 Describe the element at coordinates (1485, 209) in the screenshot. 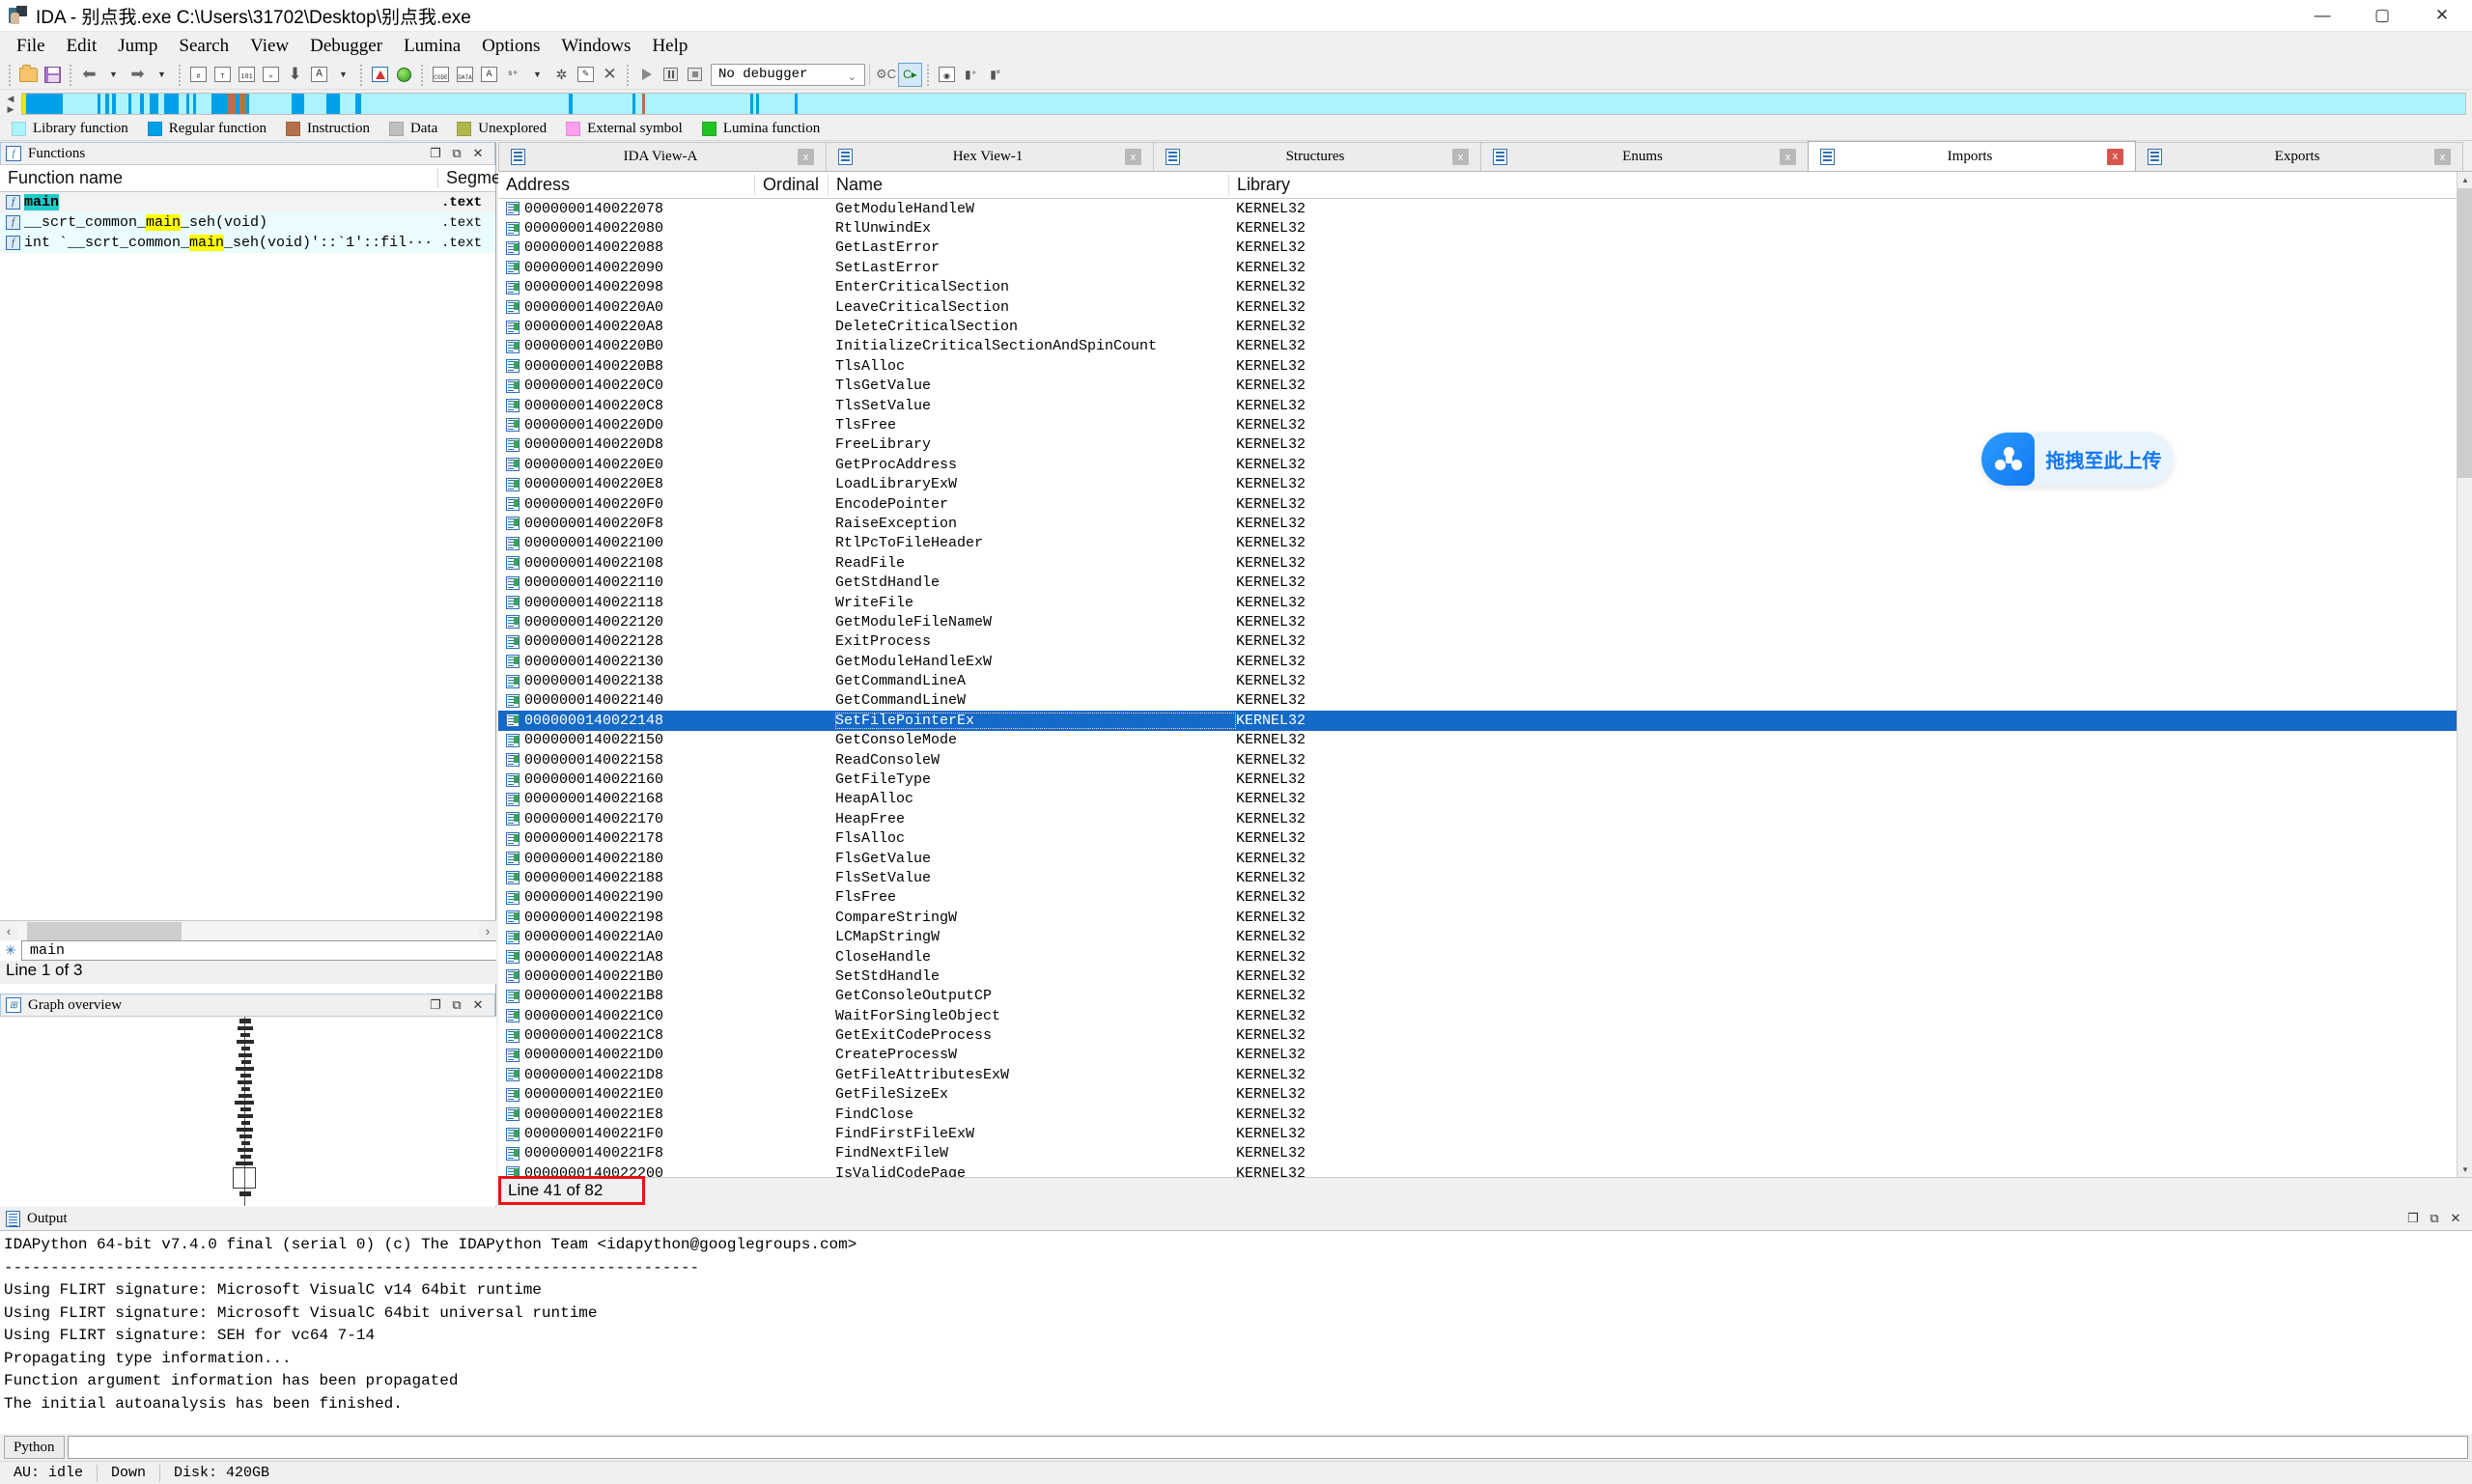

I see `table-row: 0000000140022078 GetModuleHandleW KERNEL32` at that location.